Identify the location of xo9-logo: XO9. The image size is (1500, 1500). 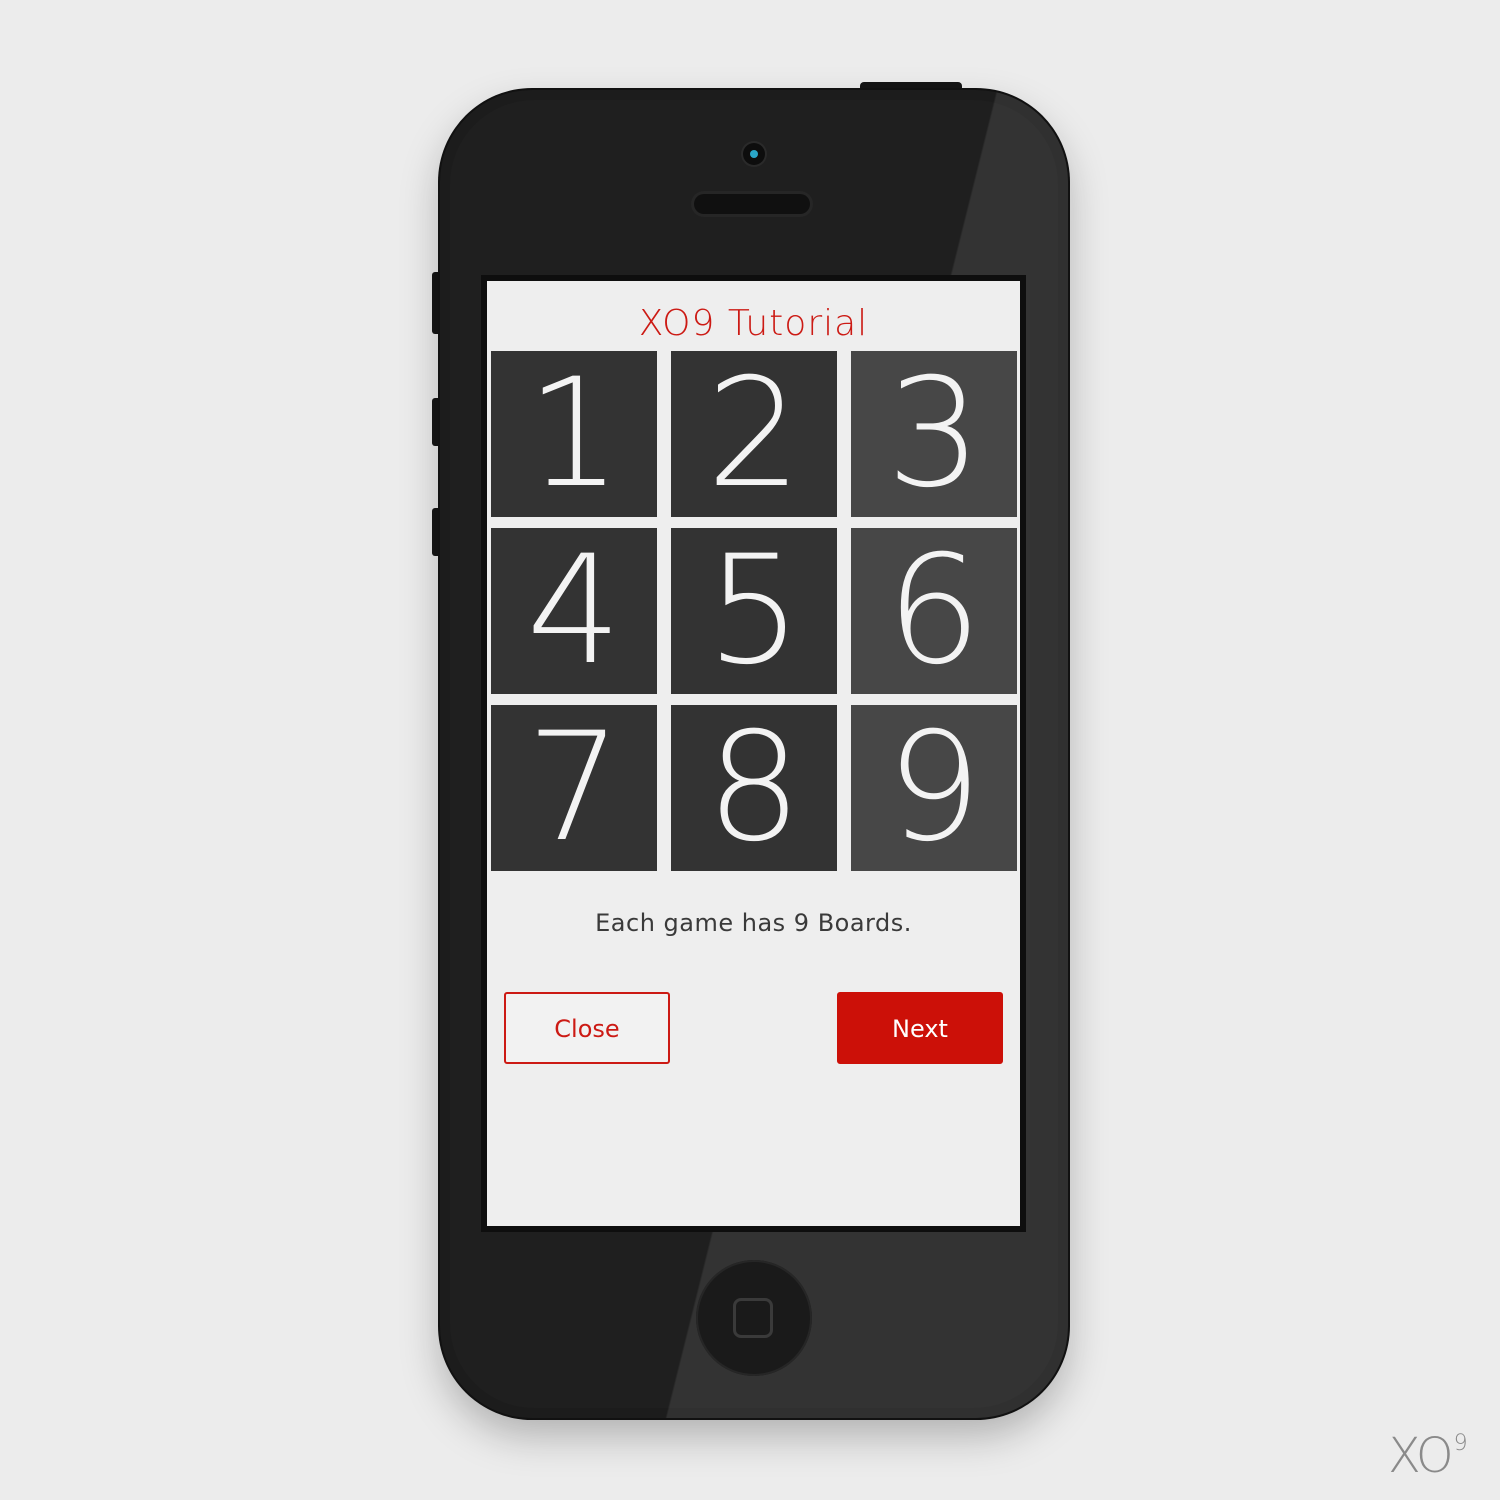
(1428, 1456).